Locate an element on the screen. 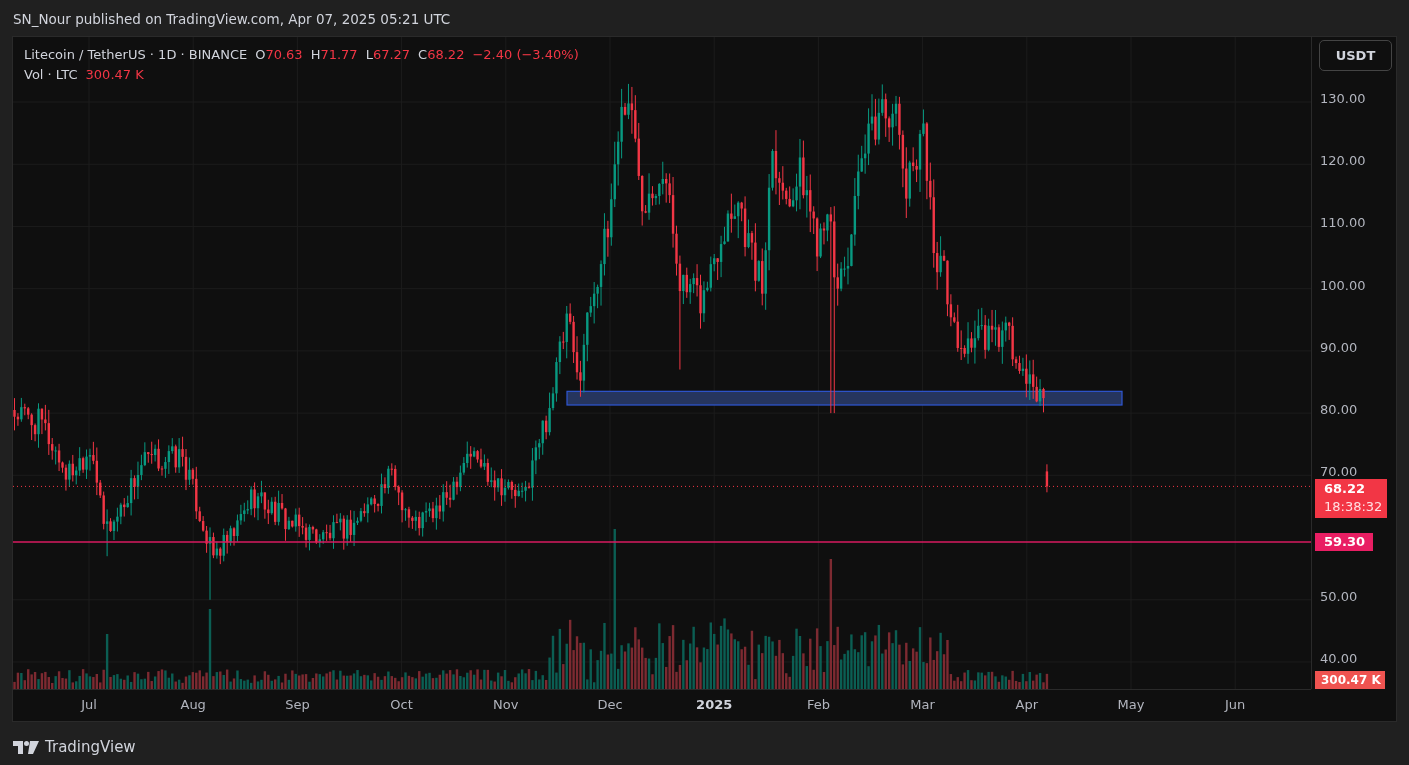 Image resolution: width=1409 pixels, height=765 pixels. price-tick: 130.00 is located at coordinates (1343, 99).